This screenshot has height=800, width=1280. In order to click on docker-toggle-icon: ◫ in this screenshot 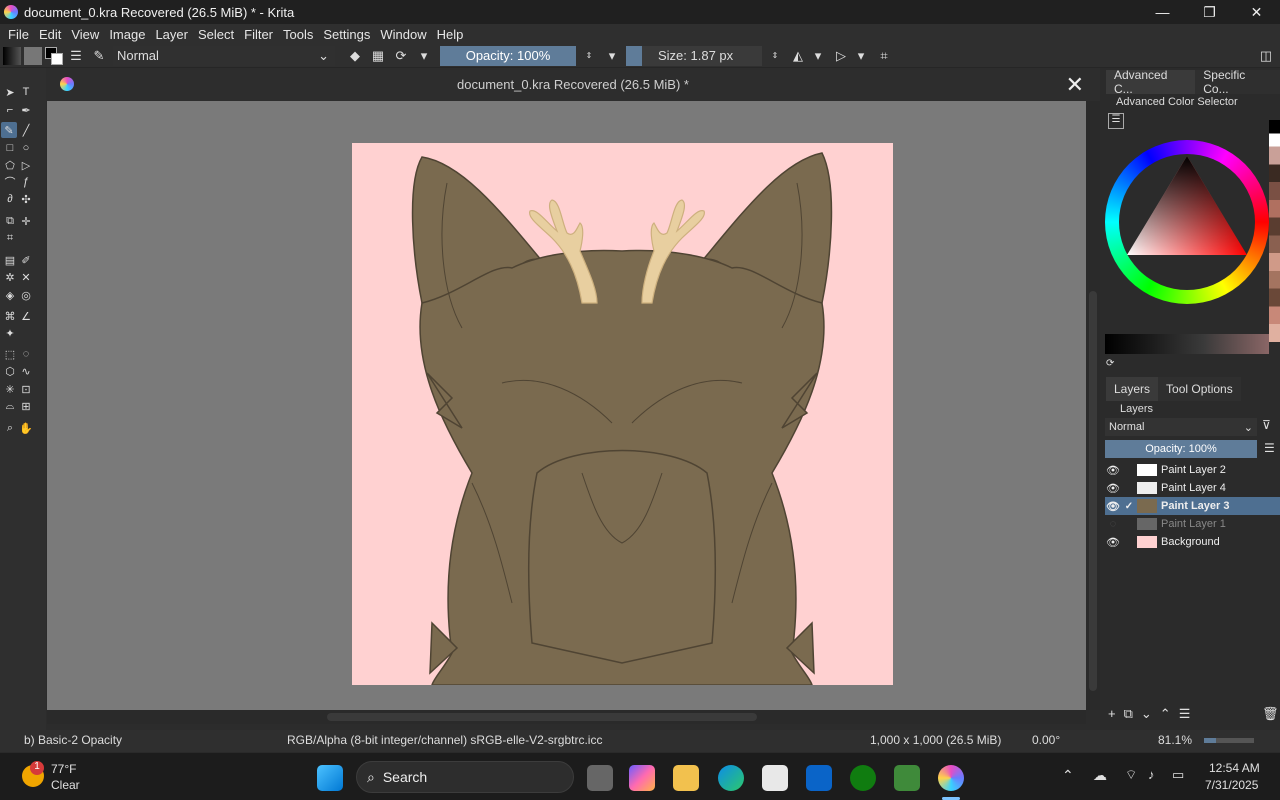, I will do `click(1266, 56)`.